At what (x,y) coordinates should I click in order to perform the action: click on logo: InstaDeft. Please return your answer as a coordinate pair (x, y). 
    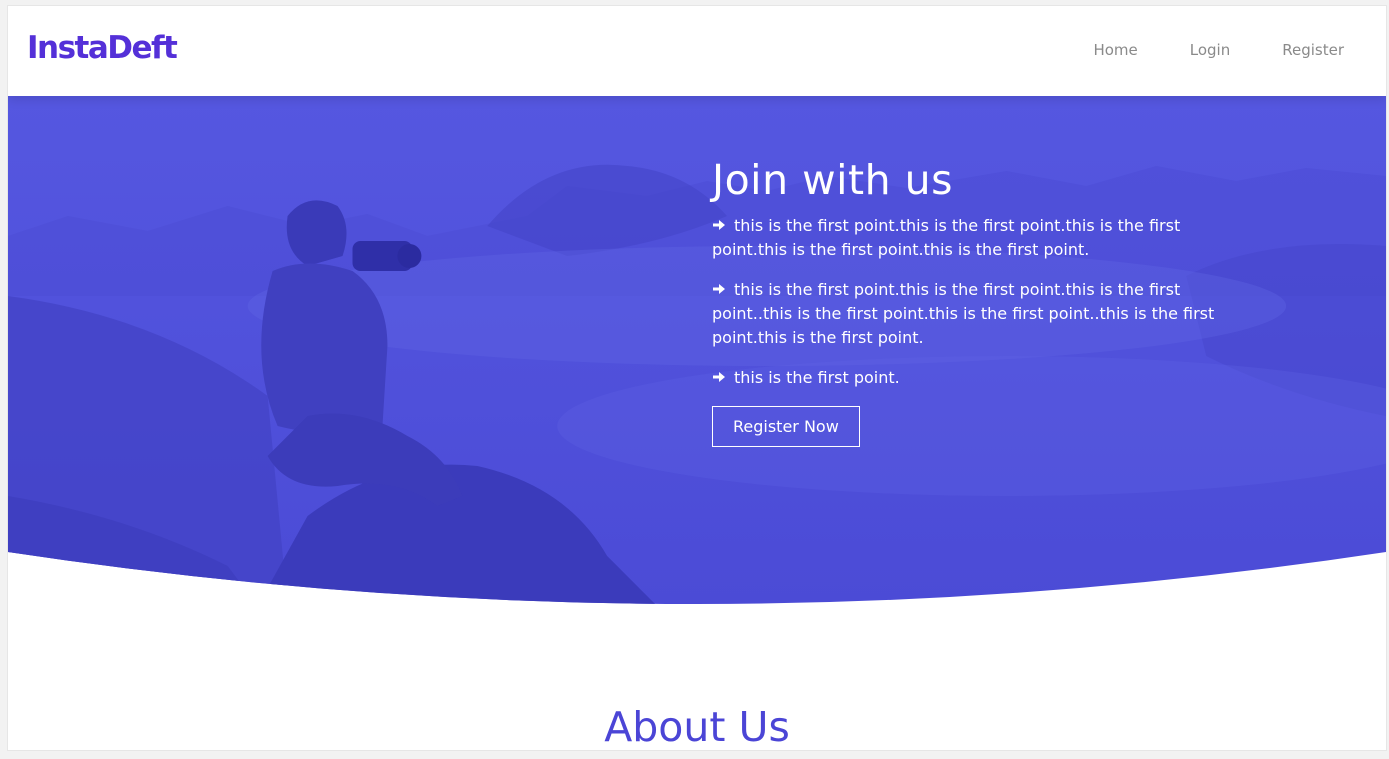
    Looking at the image, I should click on (102, 48).